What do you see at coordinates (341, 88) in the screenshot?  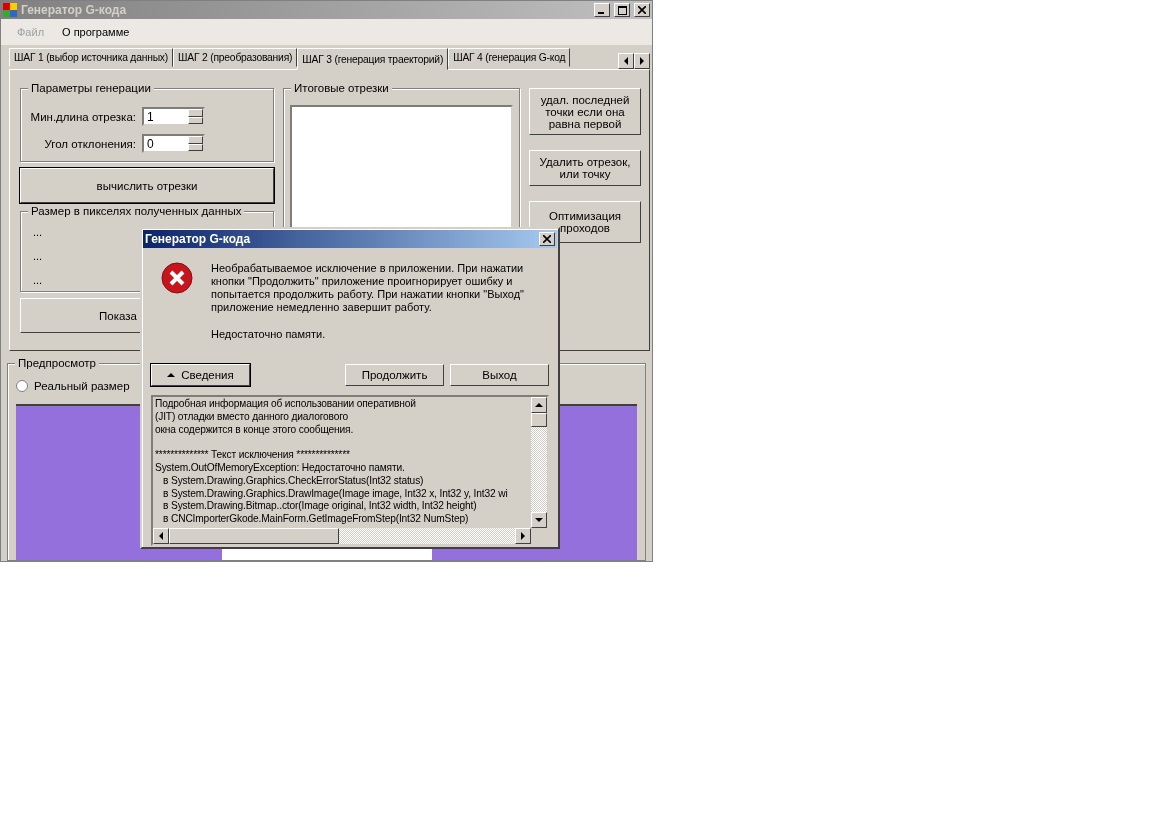 I see `group-title: Итоговые отрезки` at bounding box center [341, 88].